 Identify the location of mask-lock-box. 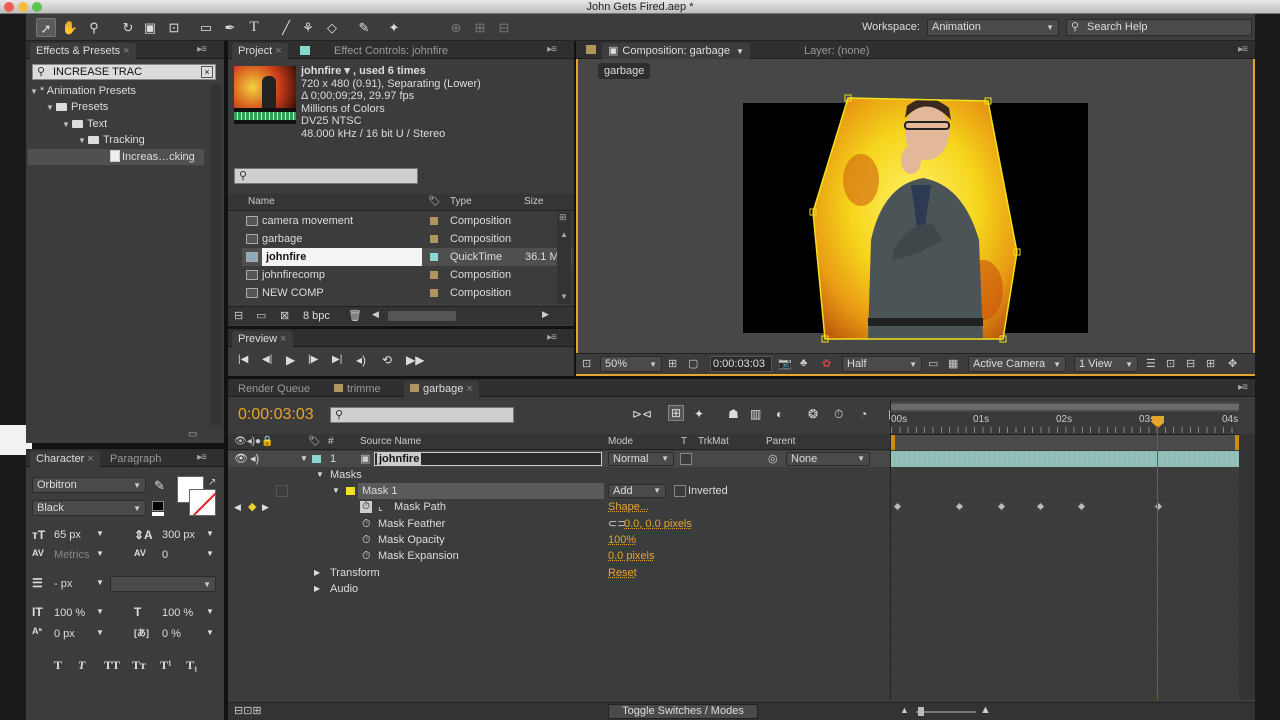
(282, 491).